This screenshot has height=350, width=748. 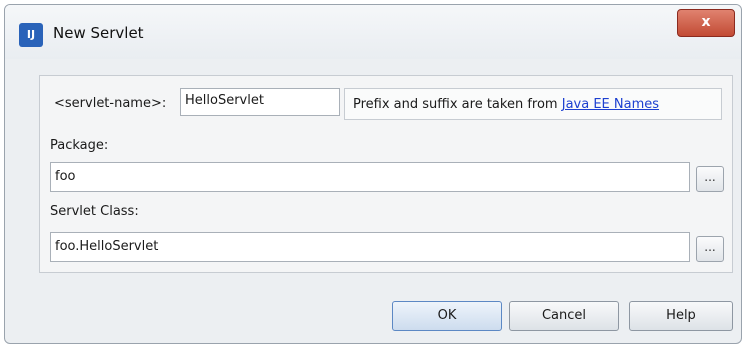 What do you see at coordinates (370, 177) in the screenshot?
I see `package-field: foo` at bounding box center [370, 177].